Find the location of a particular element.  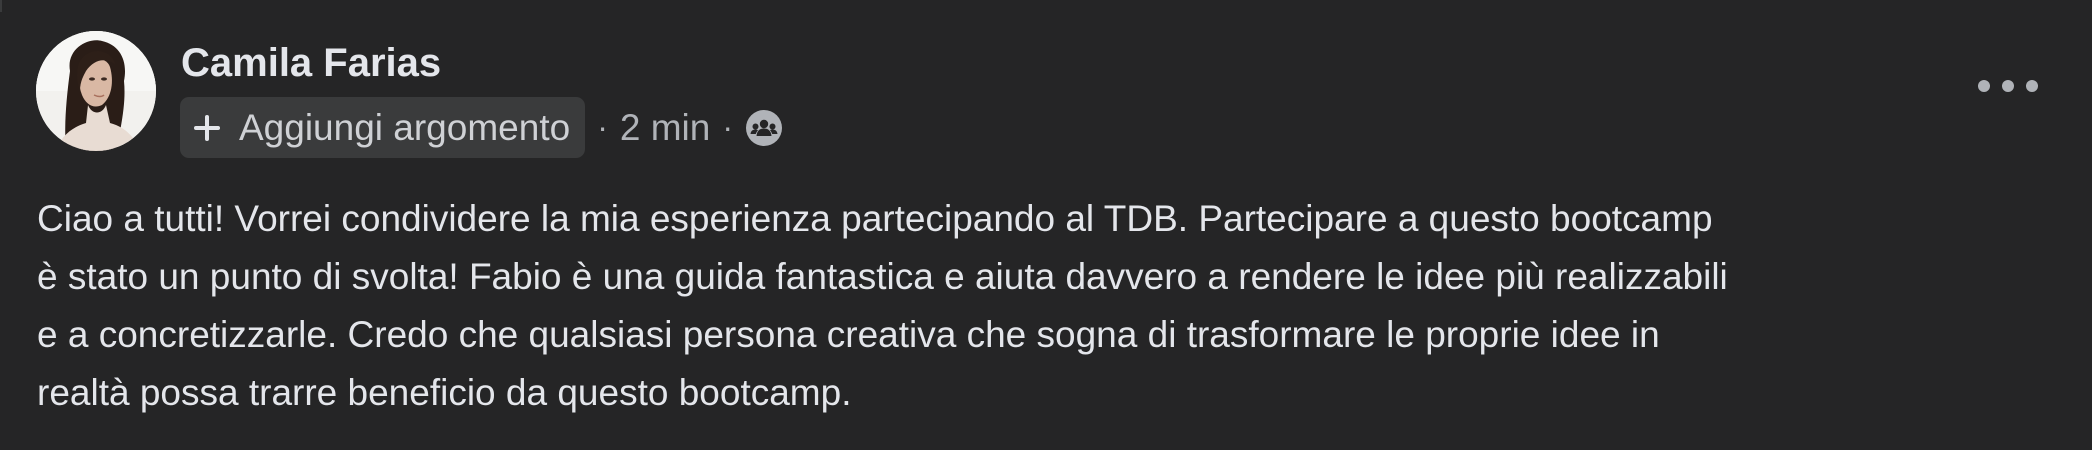

more-options-button is located at coordinates (2008, 86).